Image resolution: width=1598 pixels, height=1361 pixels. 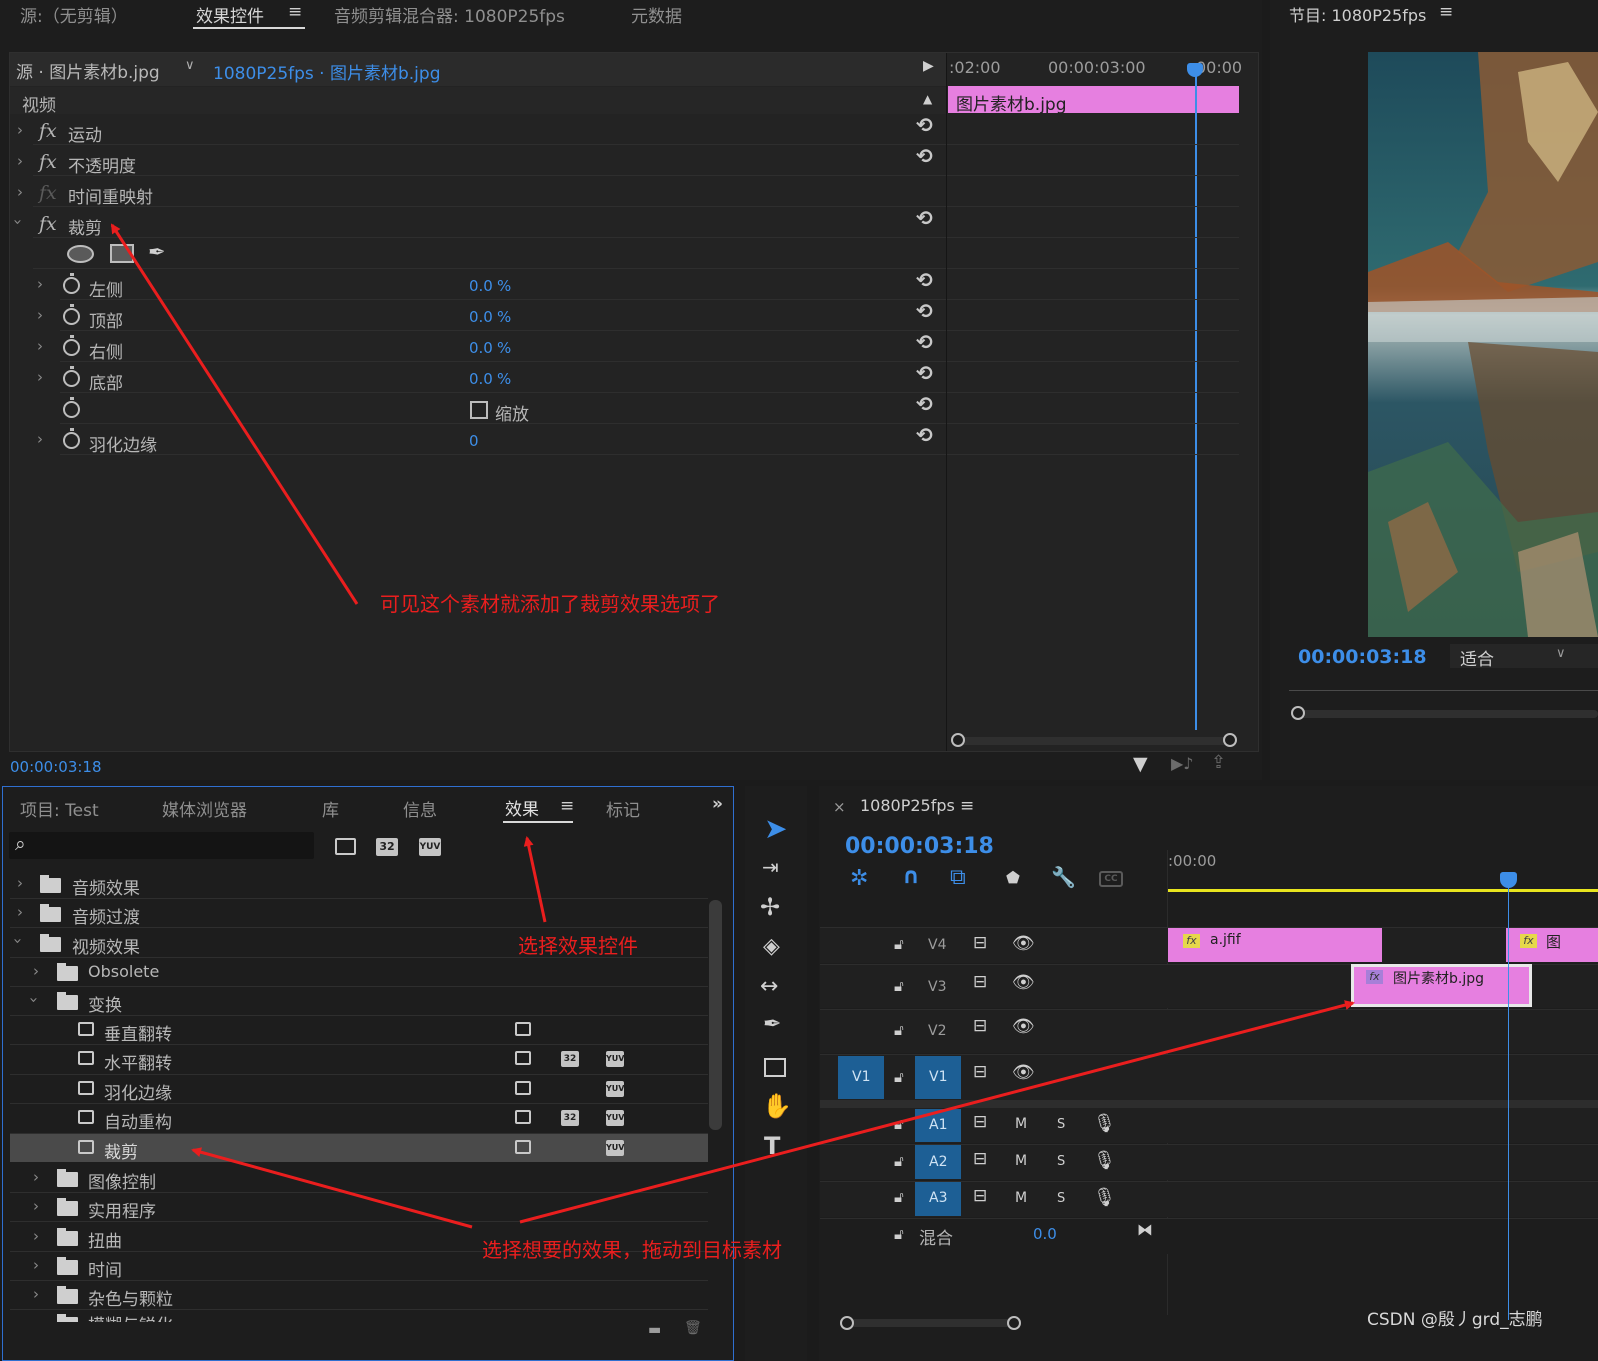 I want to click on tree-image-control: 图像控制, so click(x=122, y=1180).